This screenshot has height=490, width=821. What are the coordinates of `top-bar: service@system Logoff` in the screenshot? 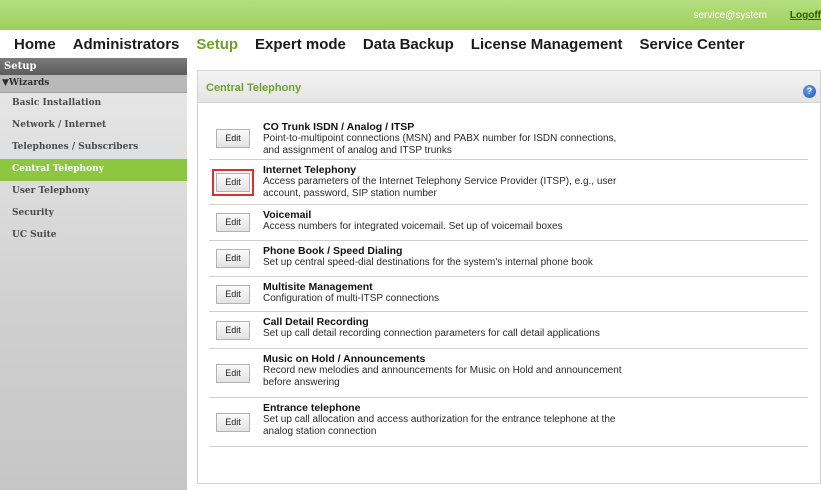 It's located at (410, 15).